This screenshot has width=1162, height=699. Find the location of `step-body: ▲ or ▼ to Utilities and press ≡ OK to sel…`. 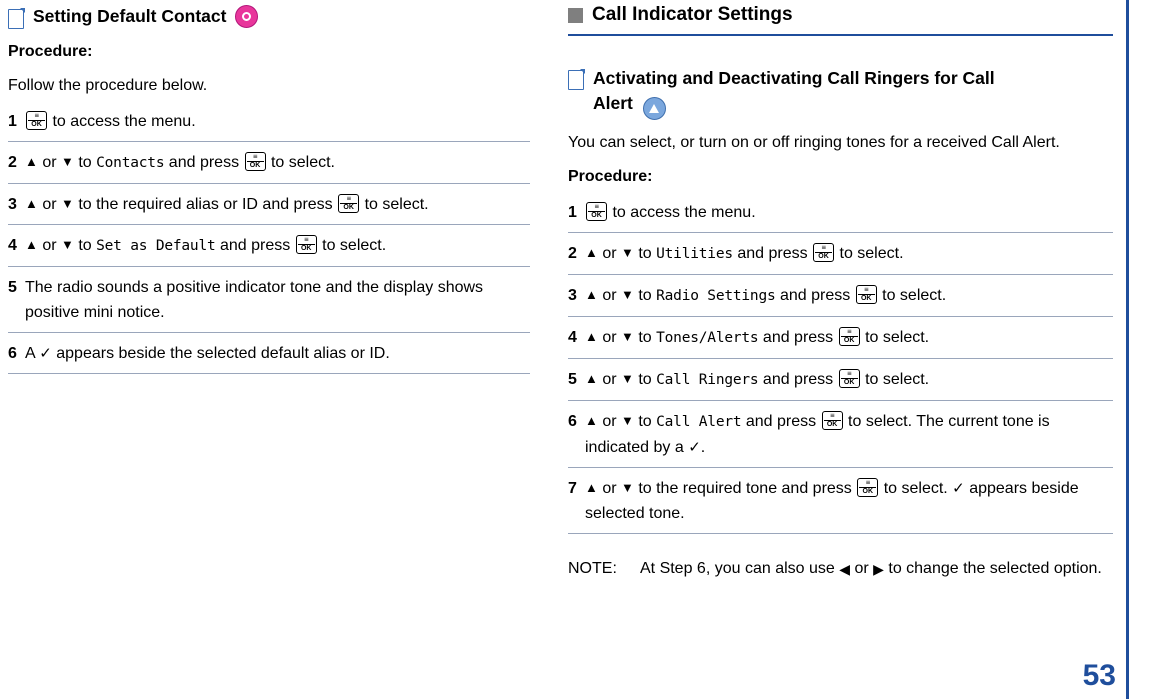

step-body: ▲ or ▼ to Utilities and press ≡ OK to sel… is located at coordinates (849, 254).